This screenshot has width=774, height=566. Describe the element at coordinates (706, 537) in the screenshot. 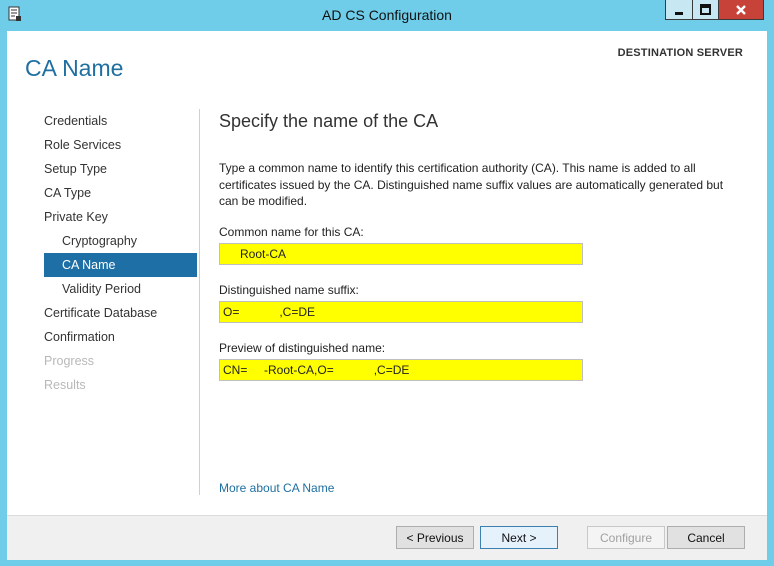

I see `cancel-button: Cancel` at that location.